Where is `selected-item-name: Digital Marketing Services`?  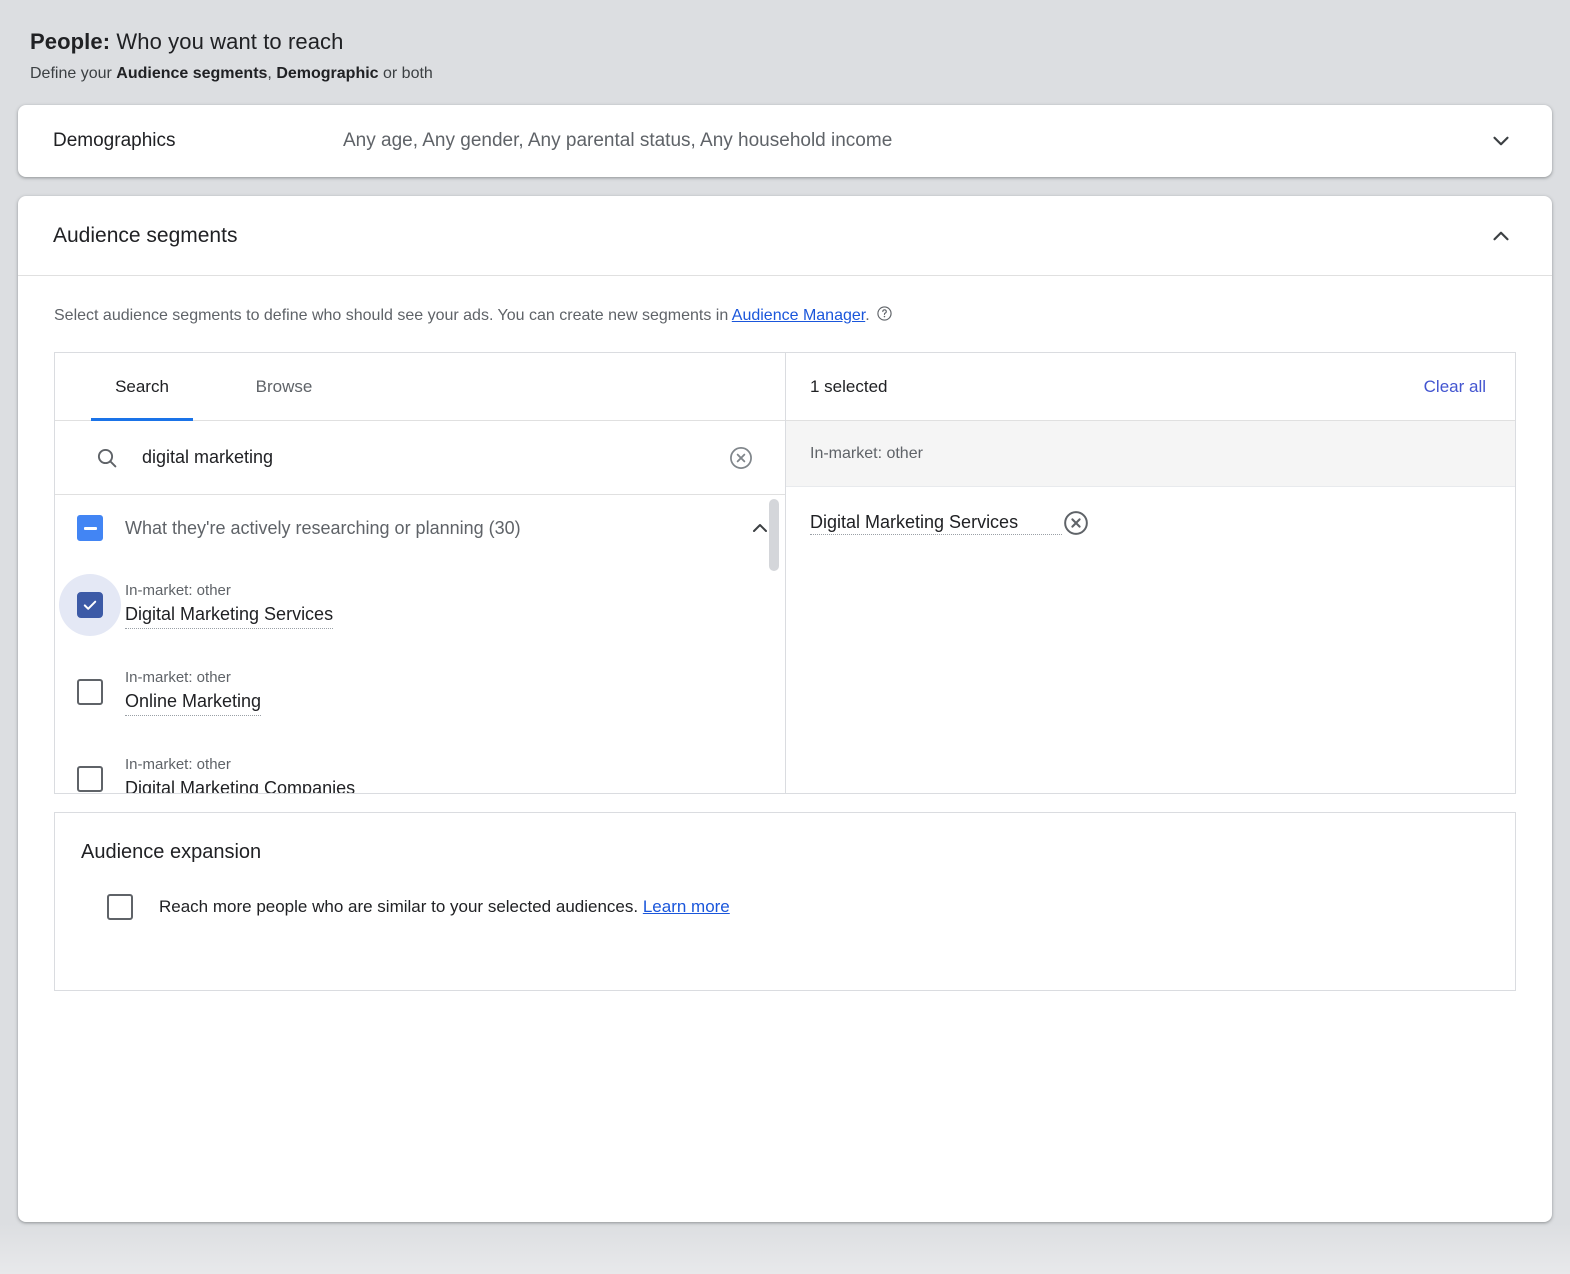 selected-item-name: Digital Marketing Services is located at coordinates (936, 523).